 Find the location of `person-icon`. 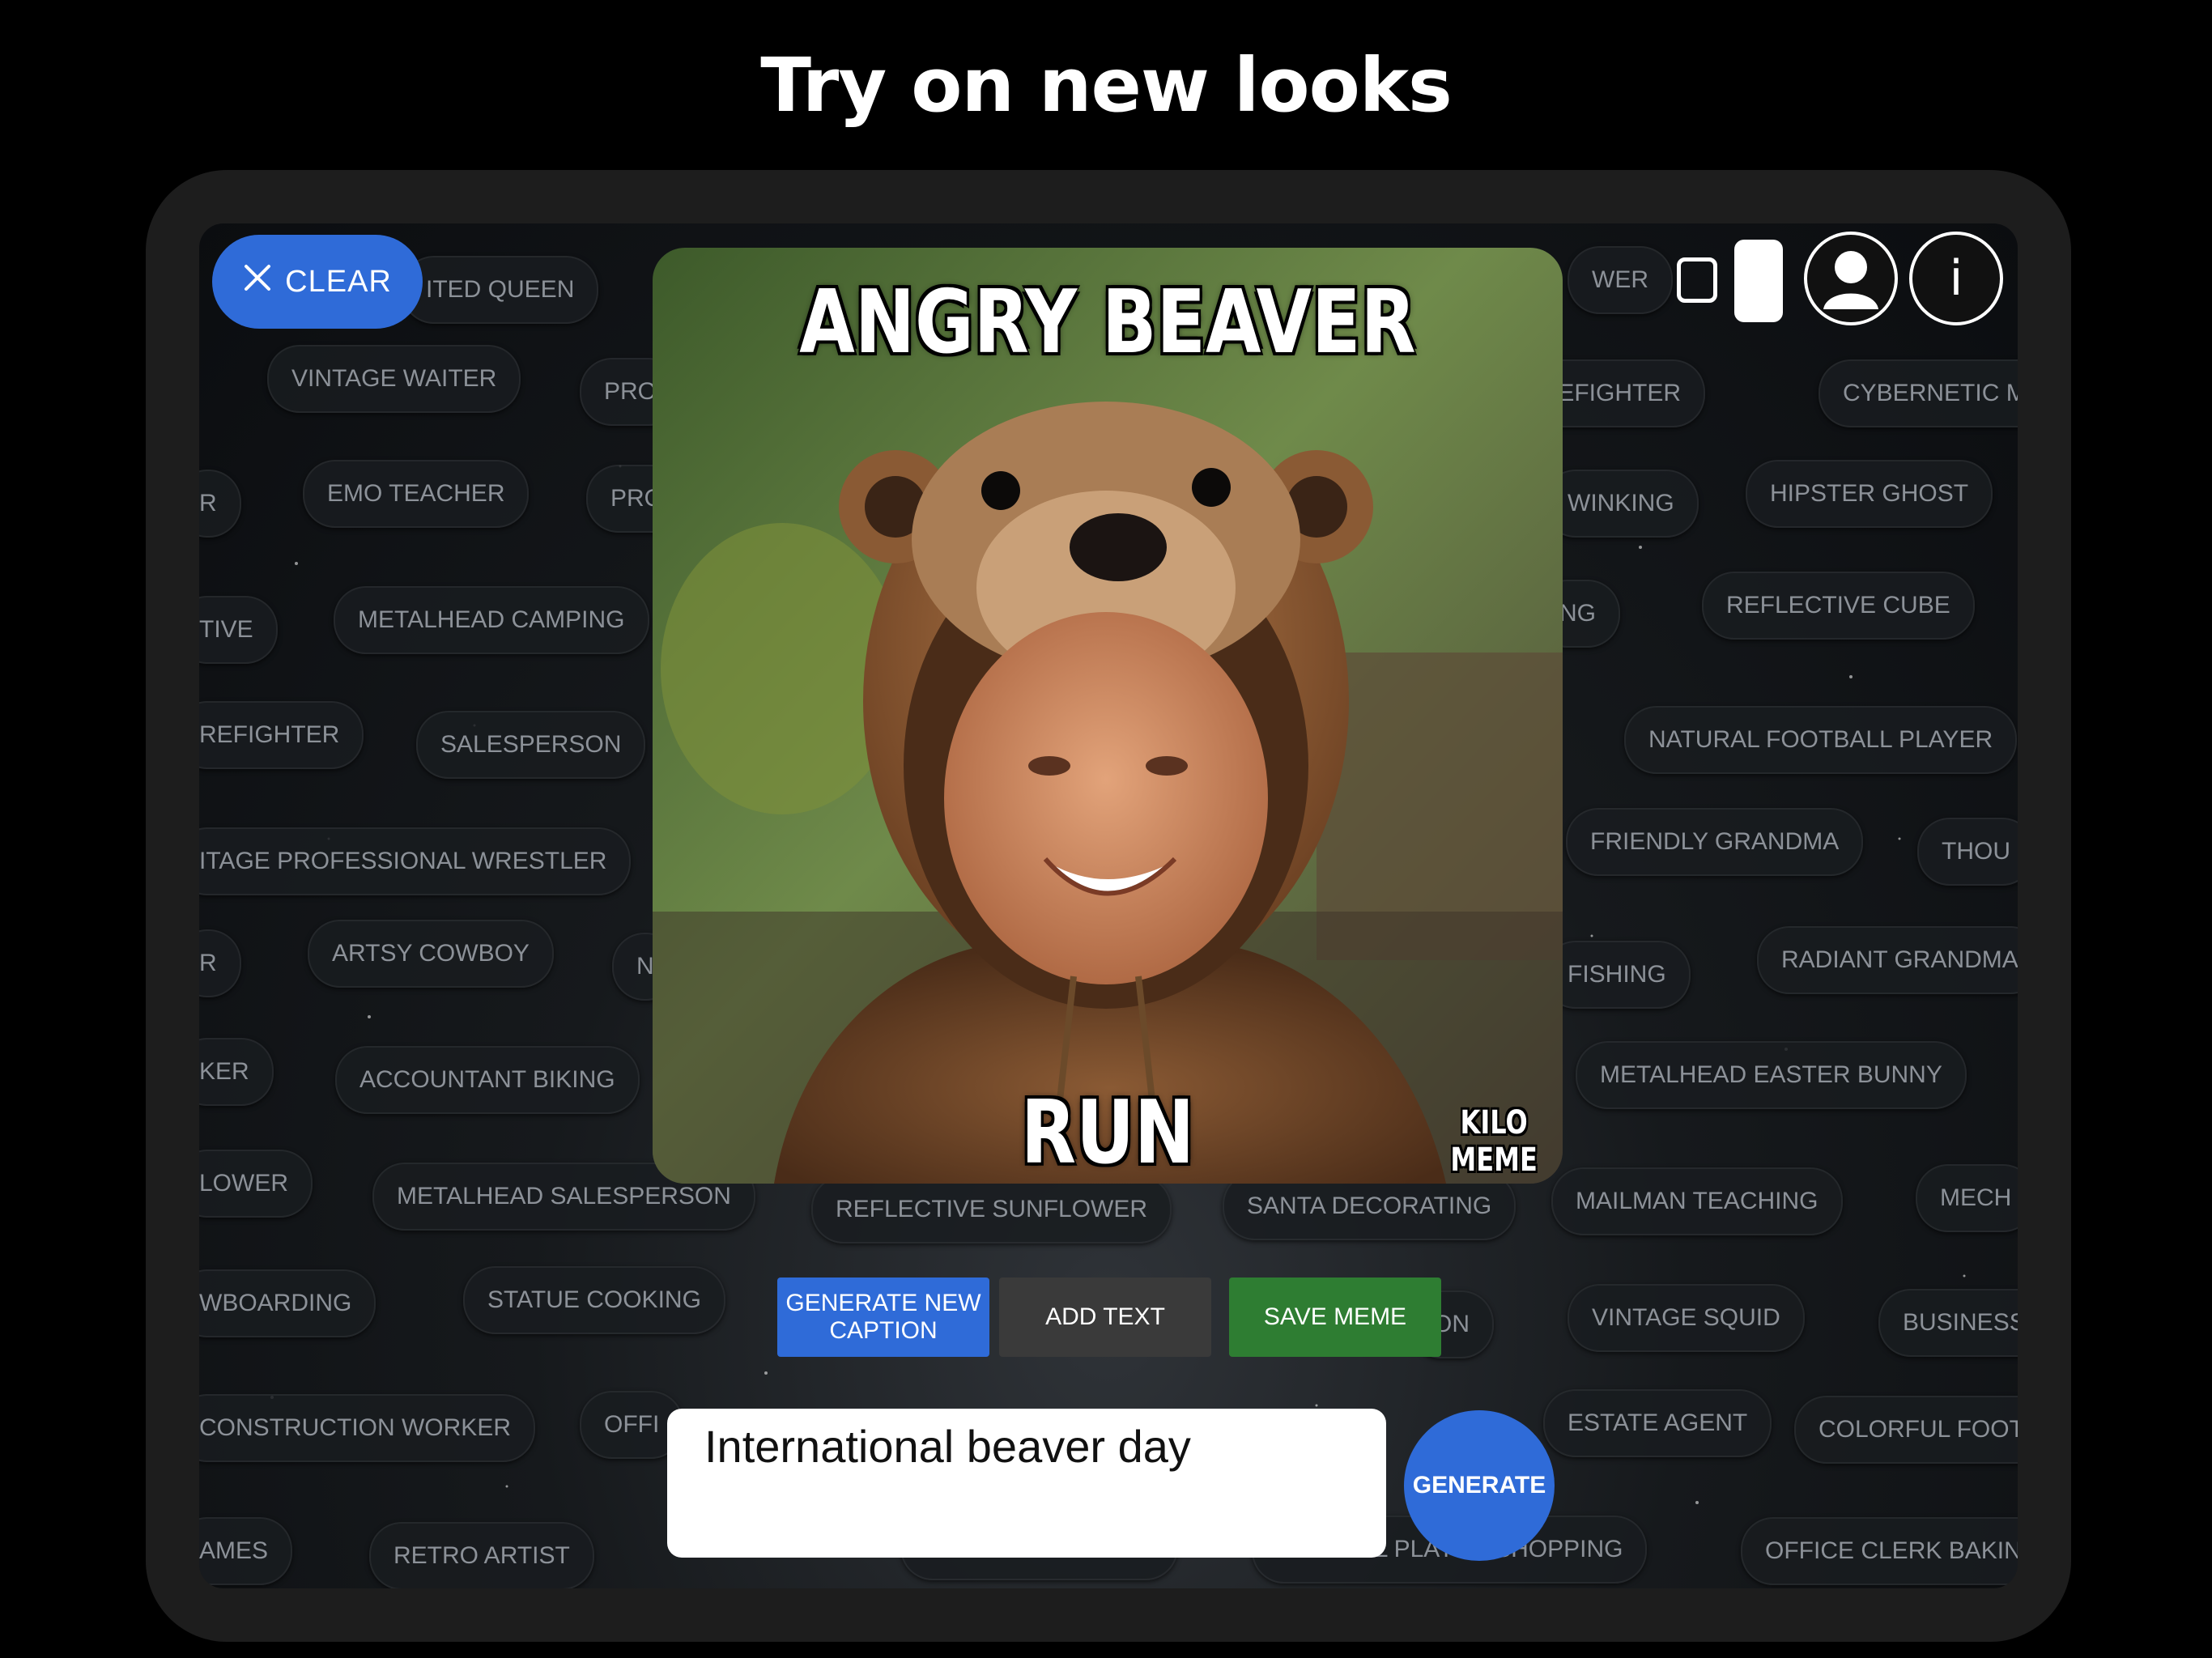

person-icon is located at coordinates (1850, 280).